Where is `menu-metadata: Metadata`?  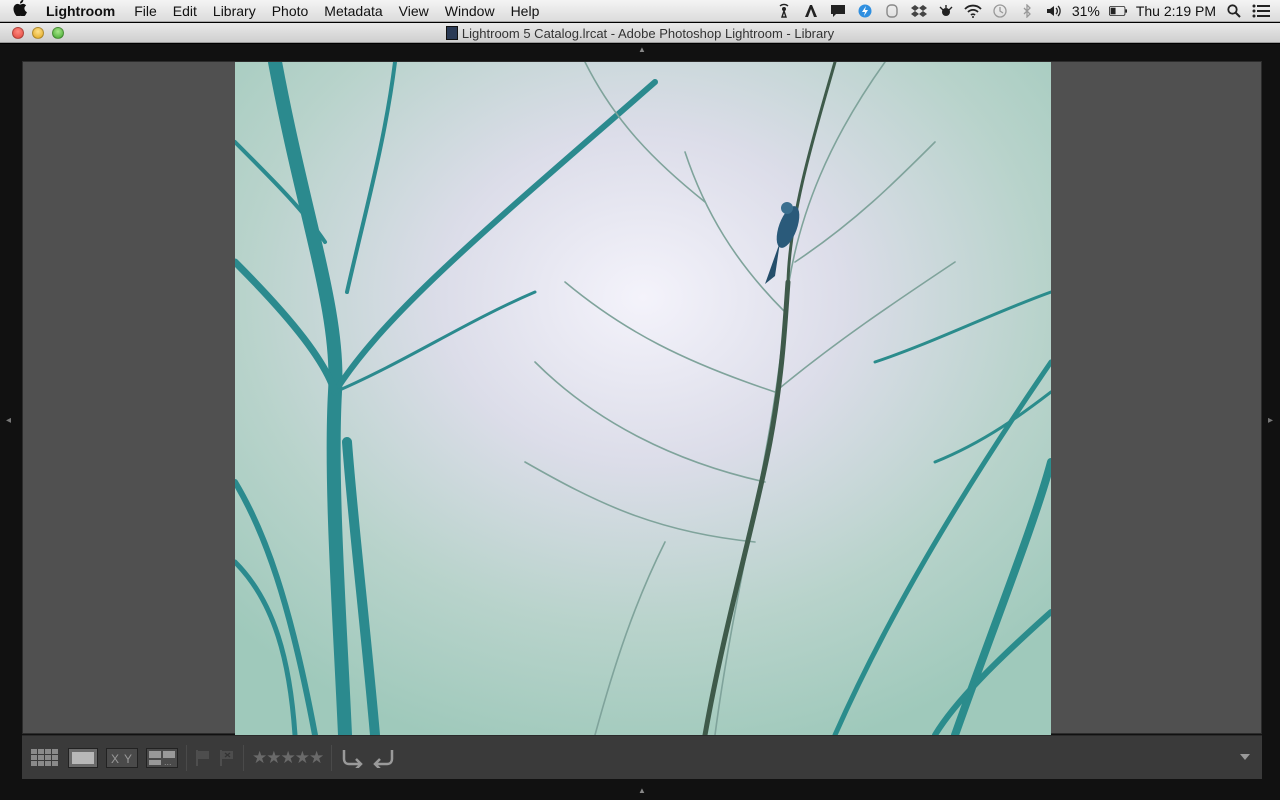
menu-metadata: Metadata is located at coordinates (353, 11).